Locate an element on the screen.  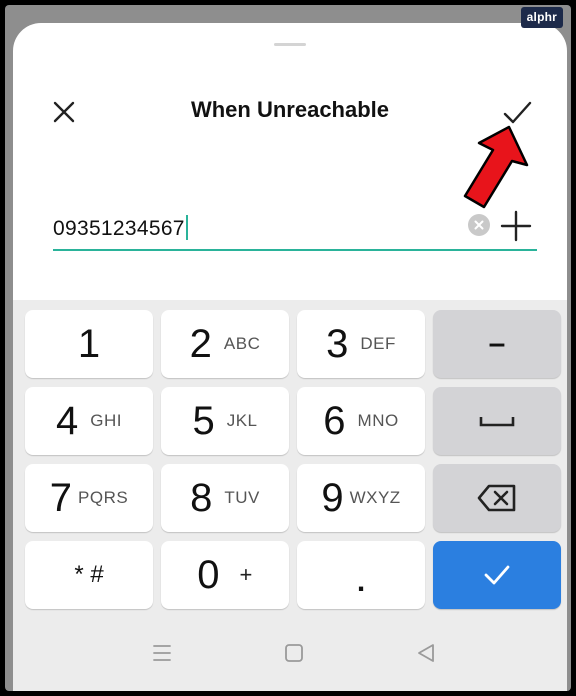
key-star-hash: * # is located at coordinates (89, 575).